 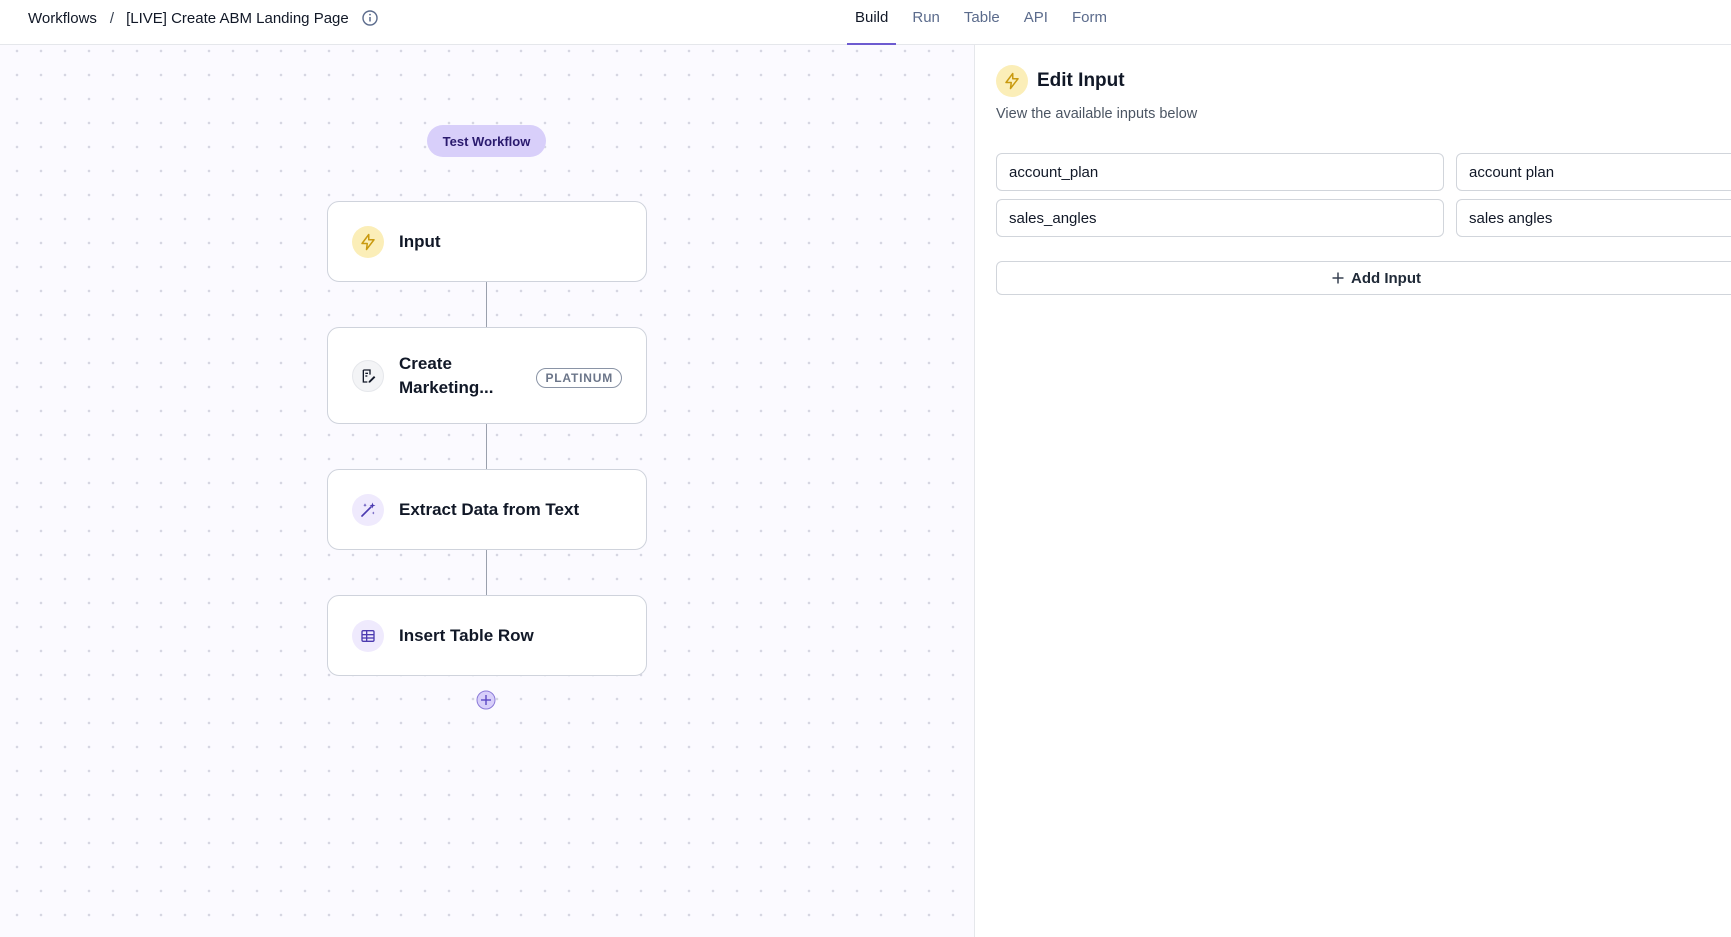 What do you see at coordinates (466, 635) in the screenshot?
I see `node-label: Insert Table Row` at bounding box center [466, 635].